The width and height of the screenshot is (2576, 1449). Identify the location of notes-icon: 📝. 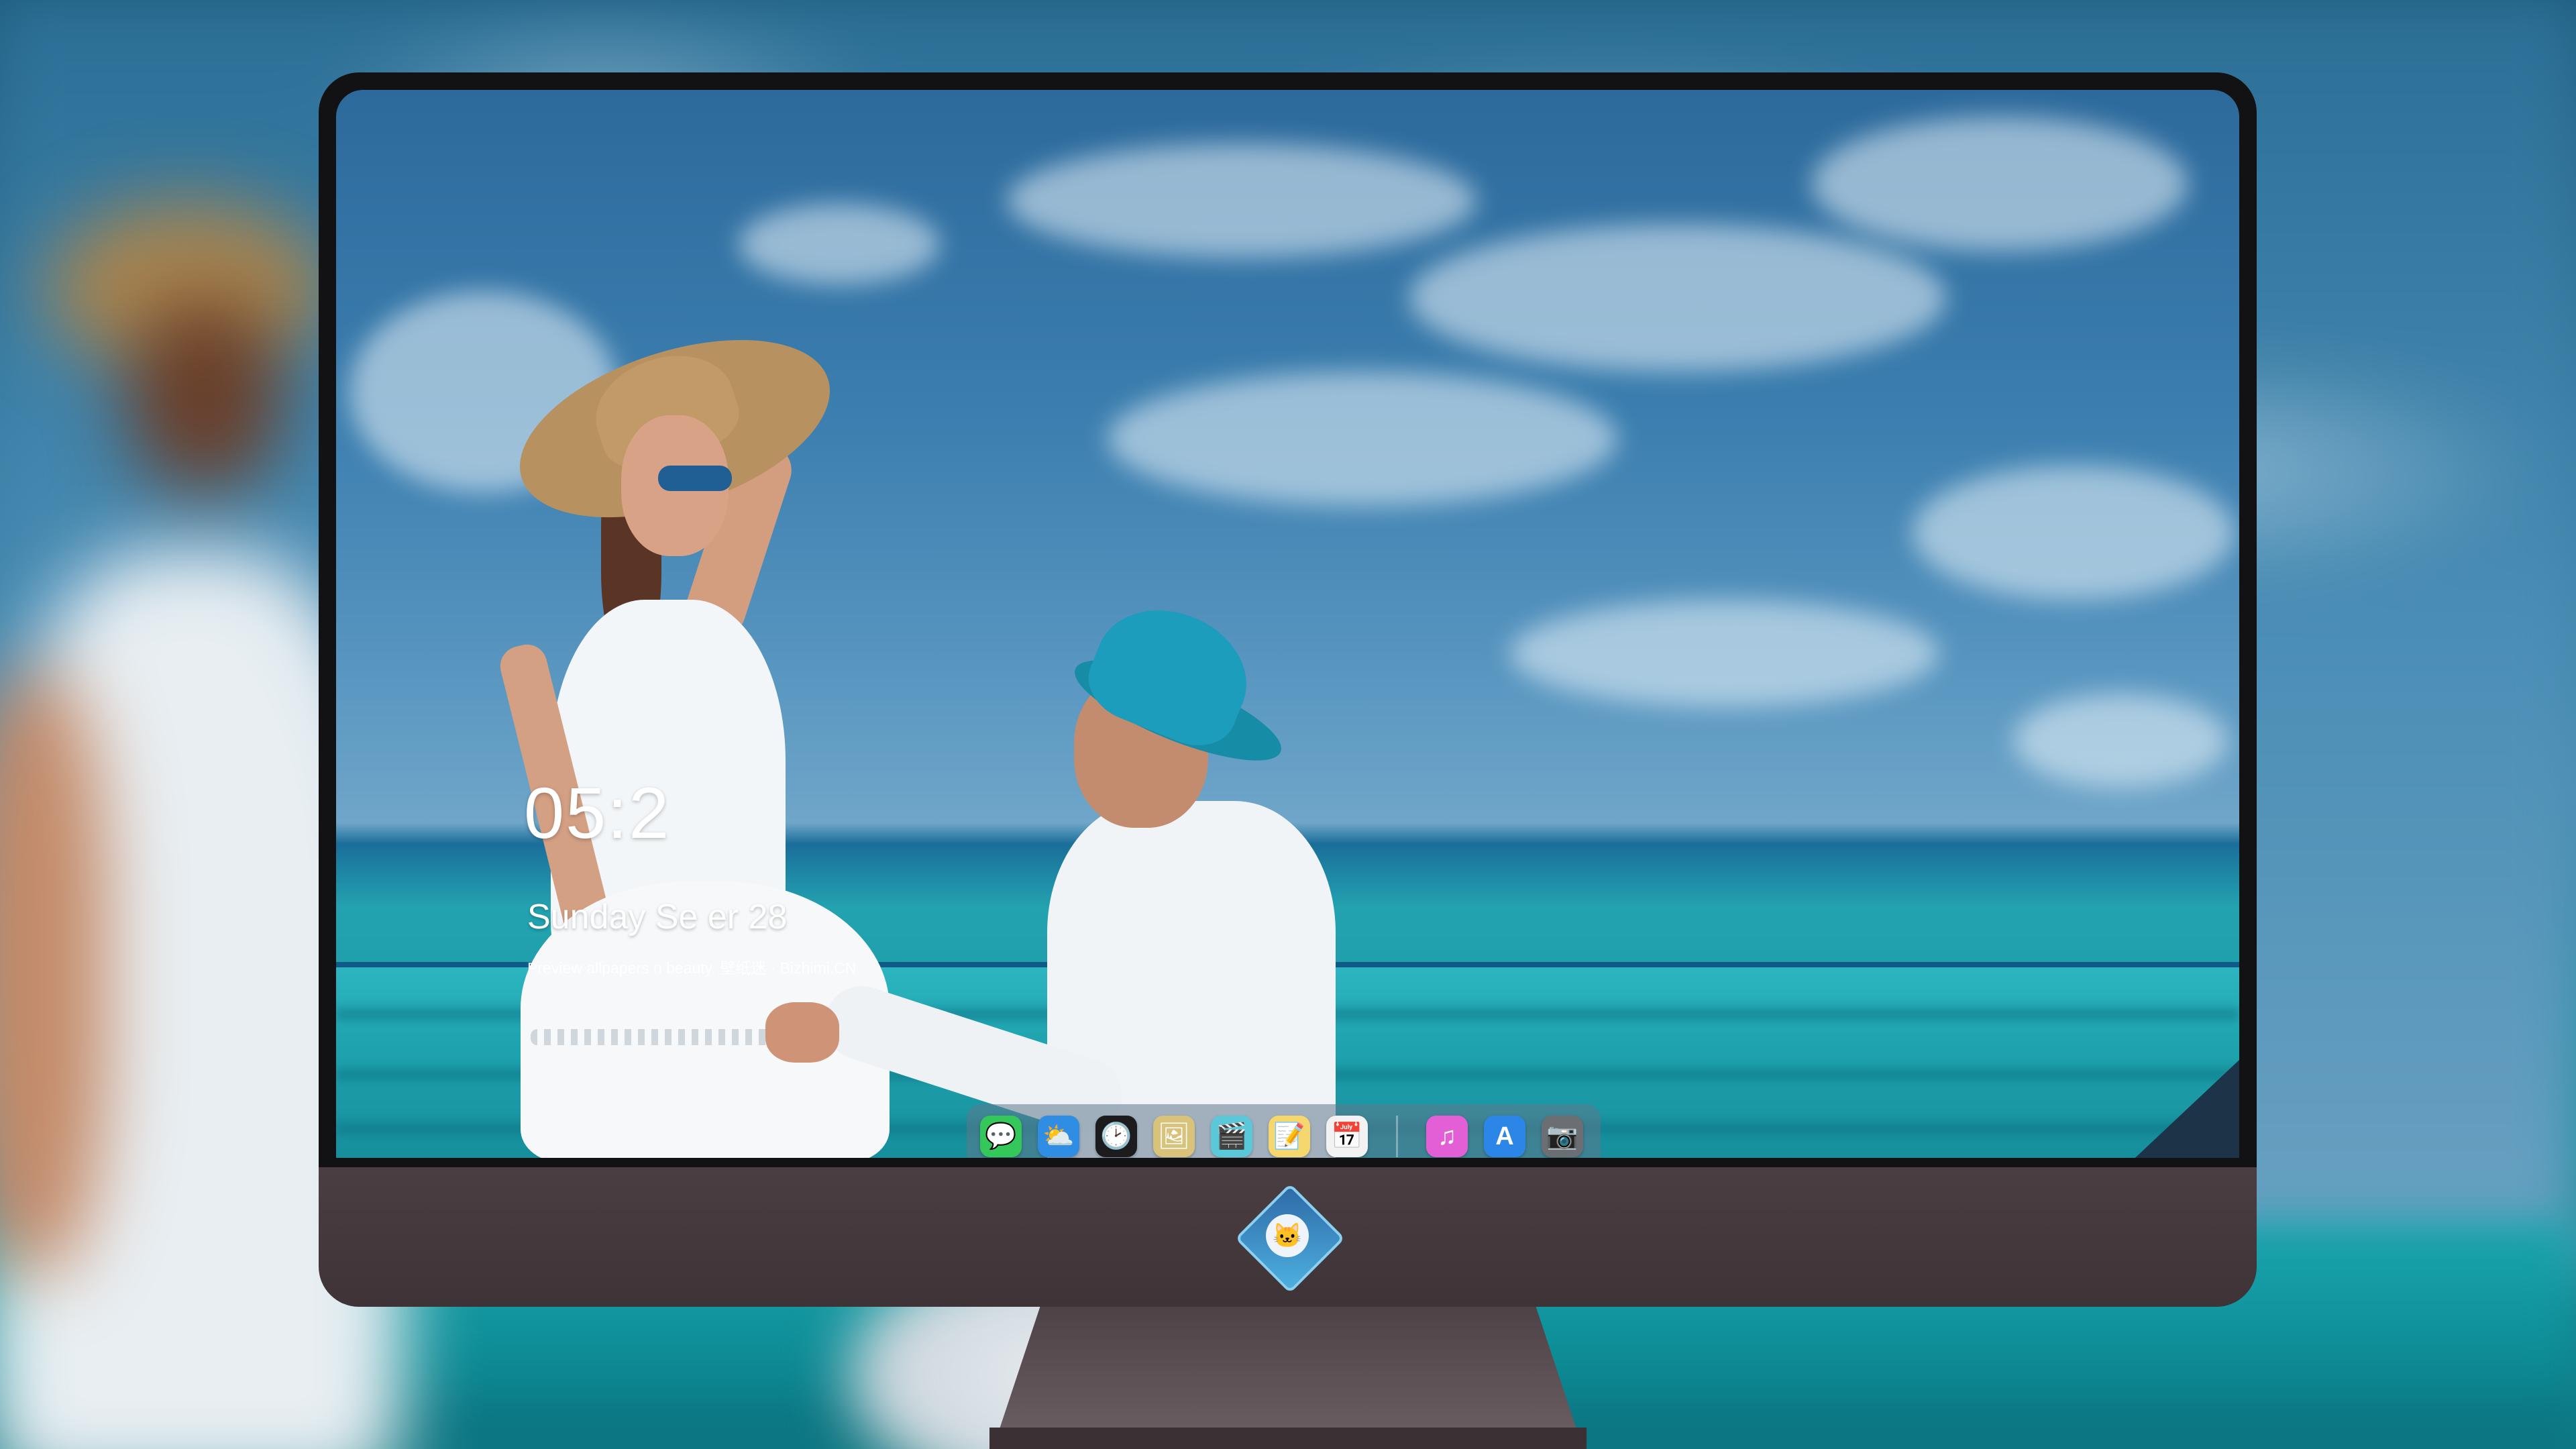
(1289, 1136).